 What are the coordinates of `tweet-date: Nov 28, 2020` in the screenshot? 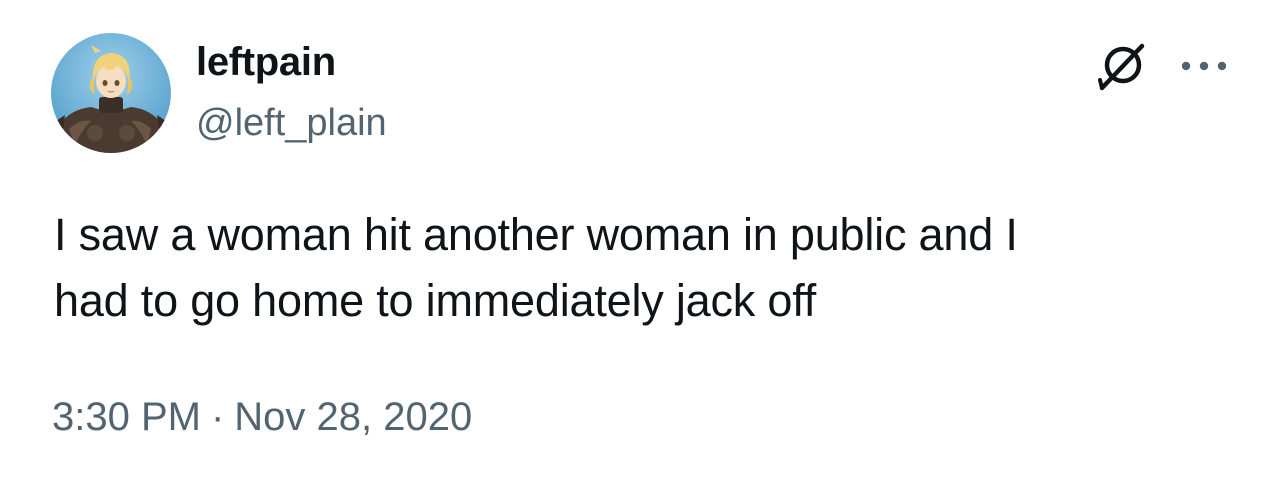 It's located at (353, 417).